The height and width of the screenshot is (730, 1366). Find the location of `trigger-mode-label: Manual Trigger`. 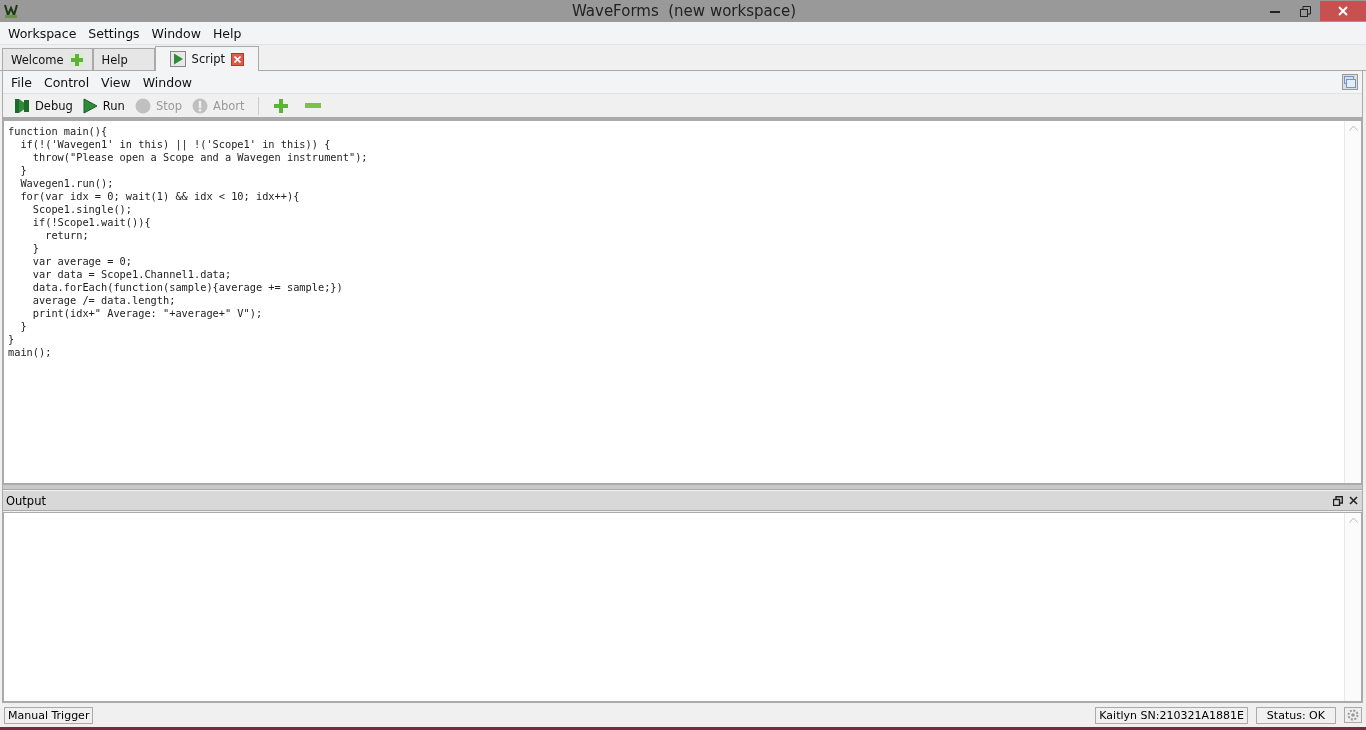

trigger-mode-label: Manual Trigger is located at coordinates (49, 715).